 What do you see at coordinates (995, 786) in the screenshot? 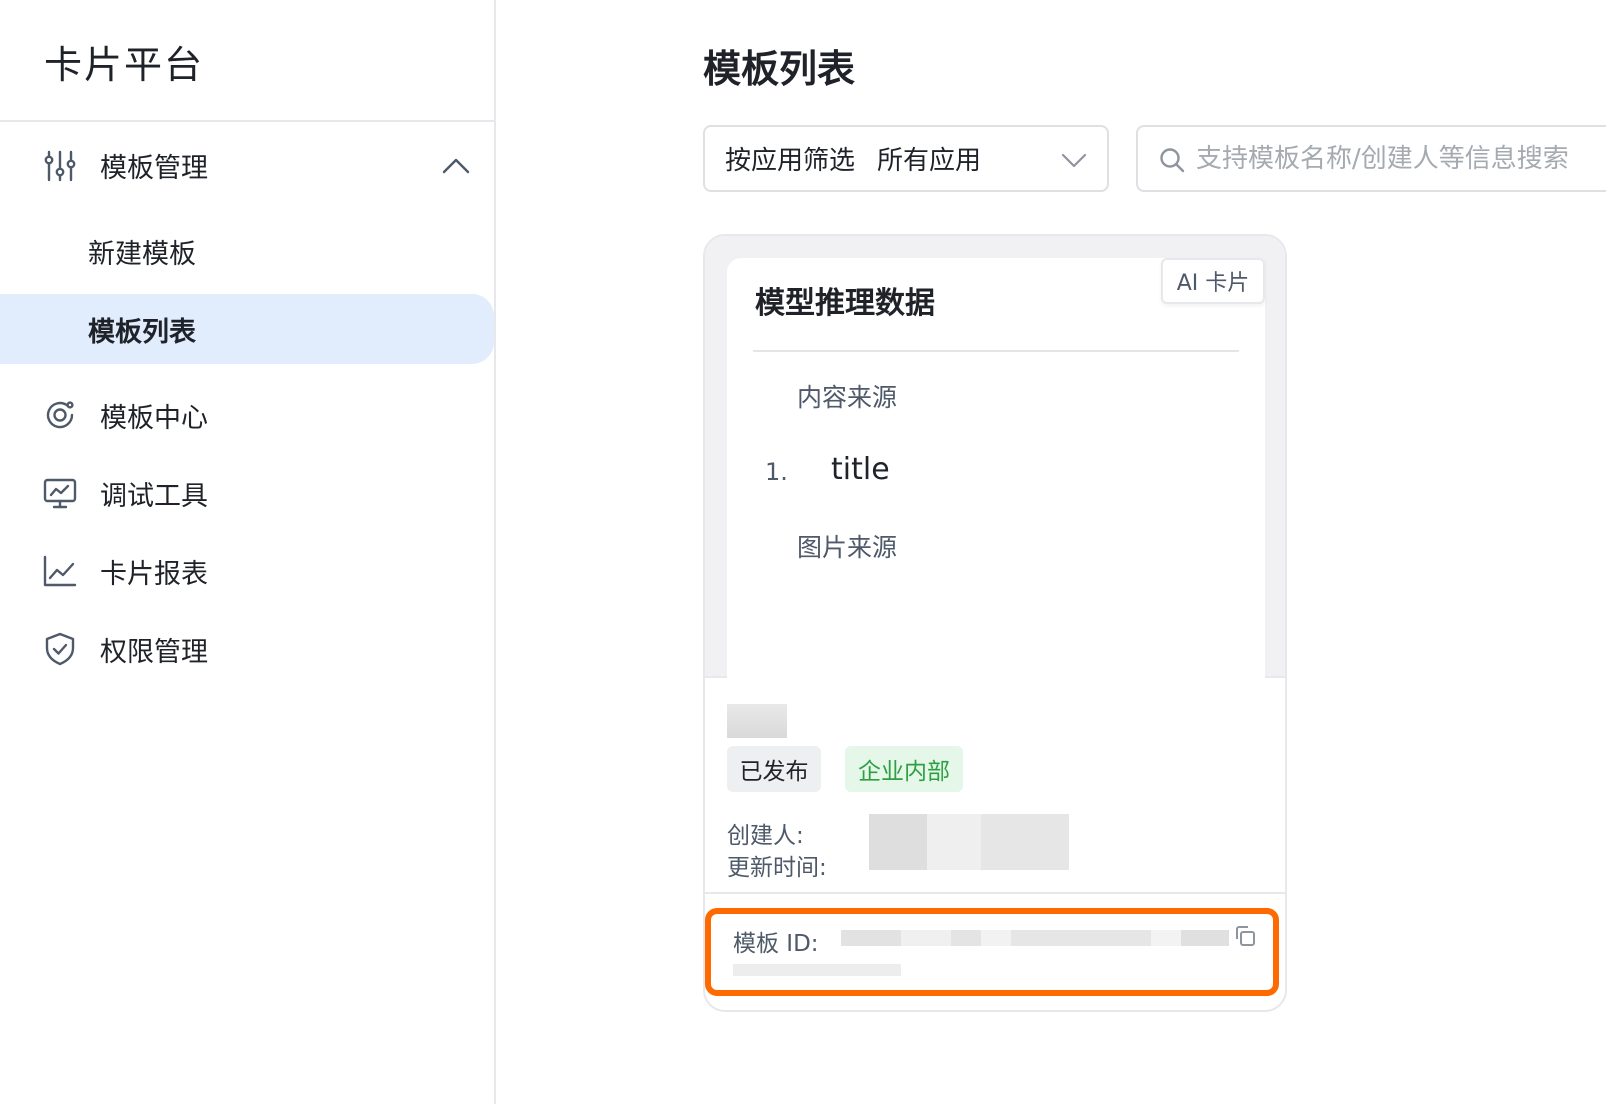
I see `card-meta: 已发布 企业内部 创建人: 更新时间:` at bounding box center [995, 786].